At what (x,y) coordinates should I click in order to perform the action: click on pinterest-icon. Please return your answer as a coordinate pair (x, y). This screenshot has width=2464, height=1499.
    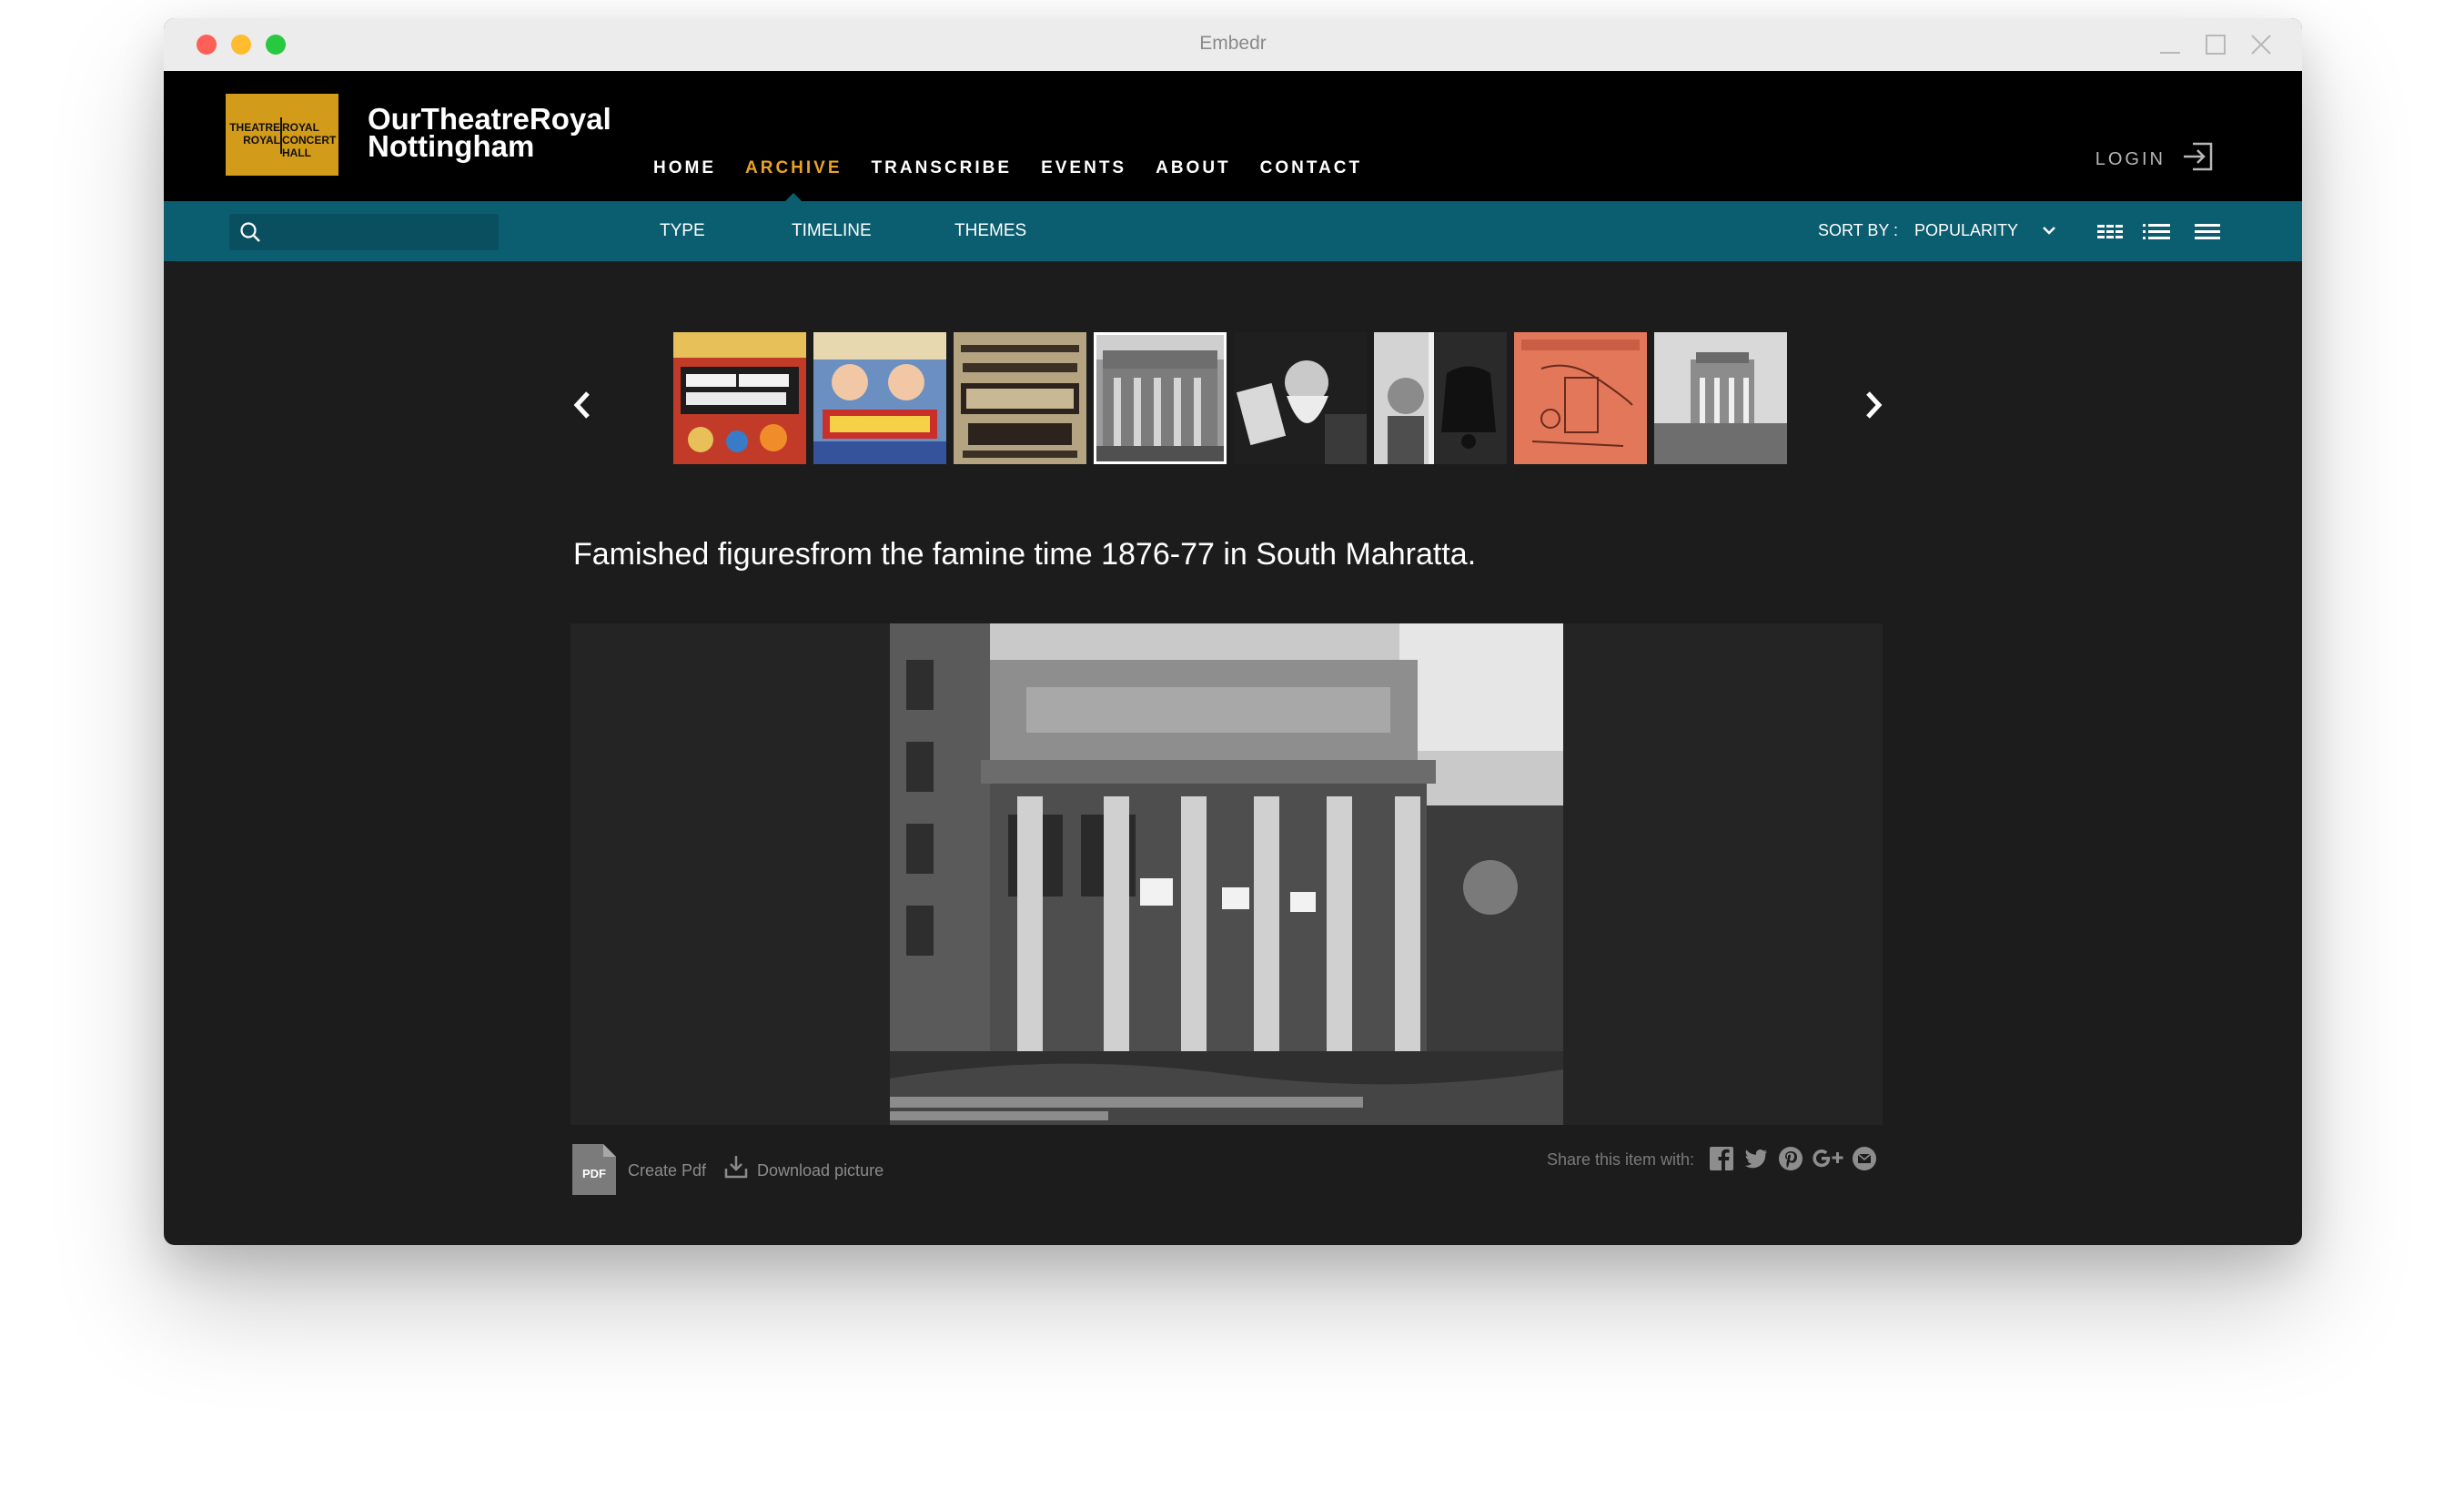
    Looking at the image, I should click on (1790, 1158).